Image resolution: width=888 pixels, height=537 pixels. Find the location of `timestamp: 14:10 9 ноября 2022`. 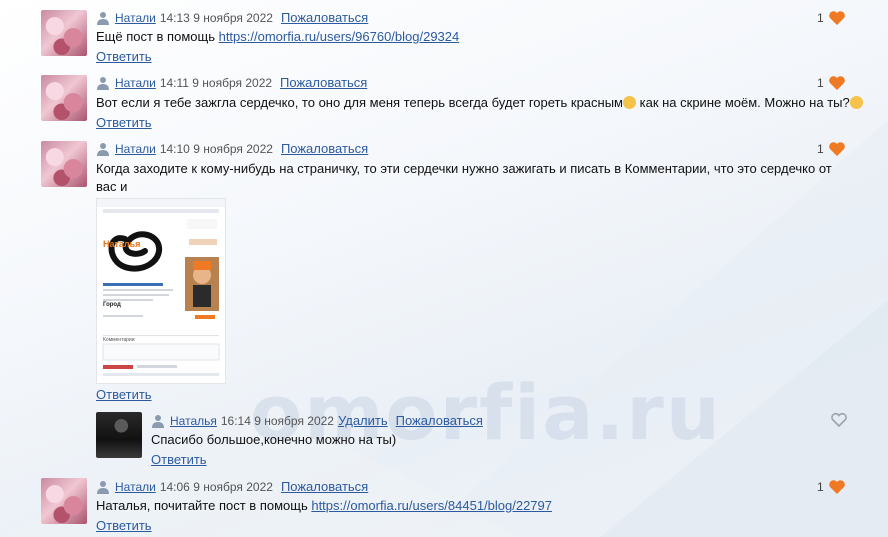

timestamp: 14:10 9 ноября 2022 is located at coordinates (216, 148).